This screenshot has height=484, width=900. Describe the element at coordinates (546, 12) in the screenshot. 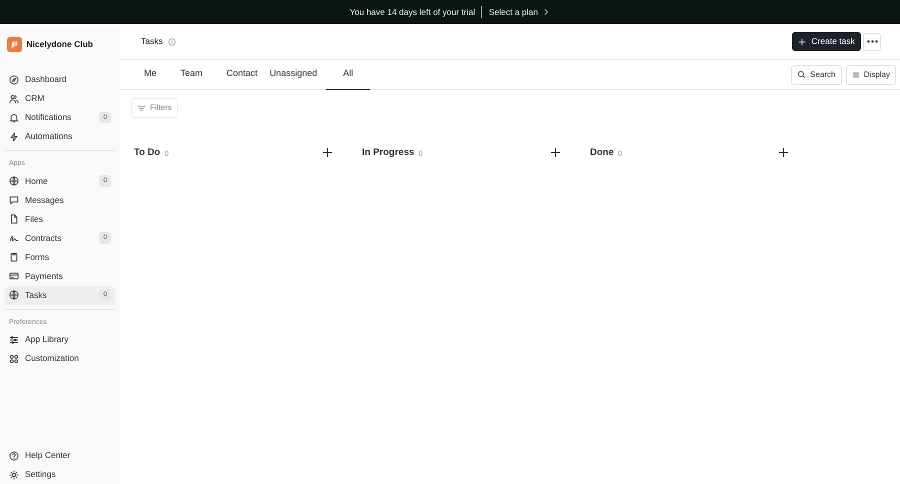

I see `chevron-right-icon` at that location.